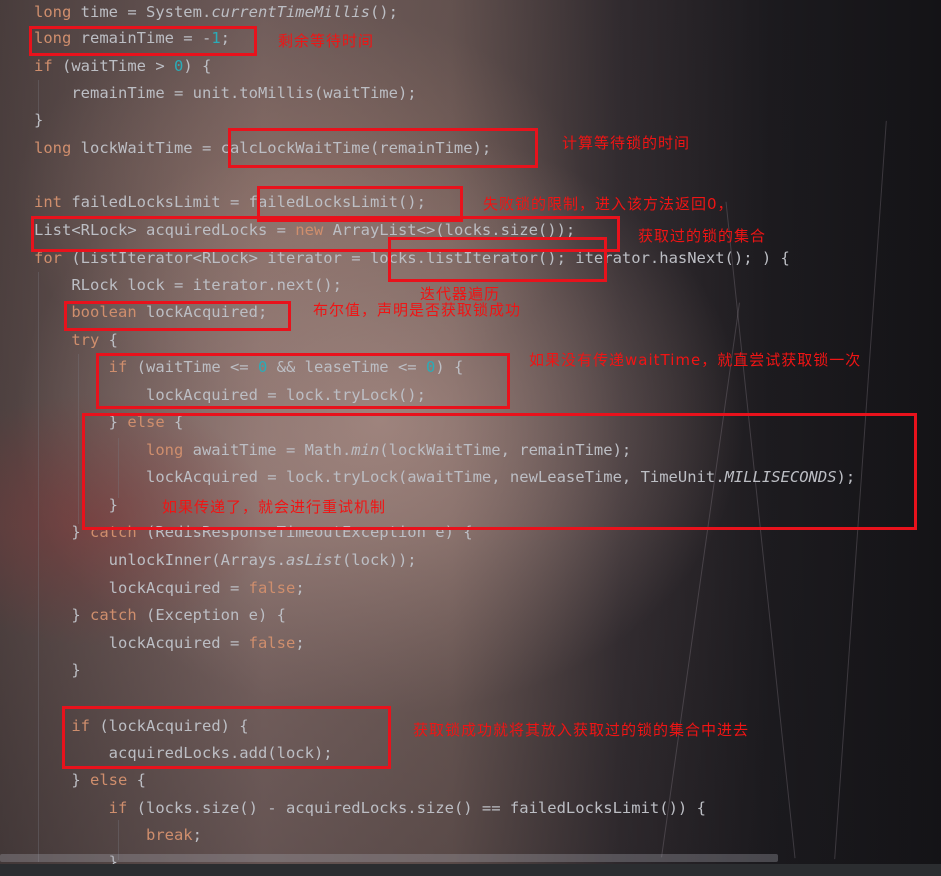  I want to click on highlight-box-remaintime, so click(143, 41).